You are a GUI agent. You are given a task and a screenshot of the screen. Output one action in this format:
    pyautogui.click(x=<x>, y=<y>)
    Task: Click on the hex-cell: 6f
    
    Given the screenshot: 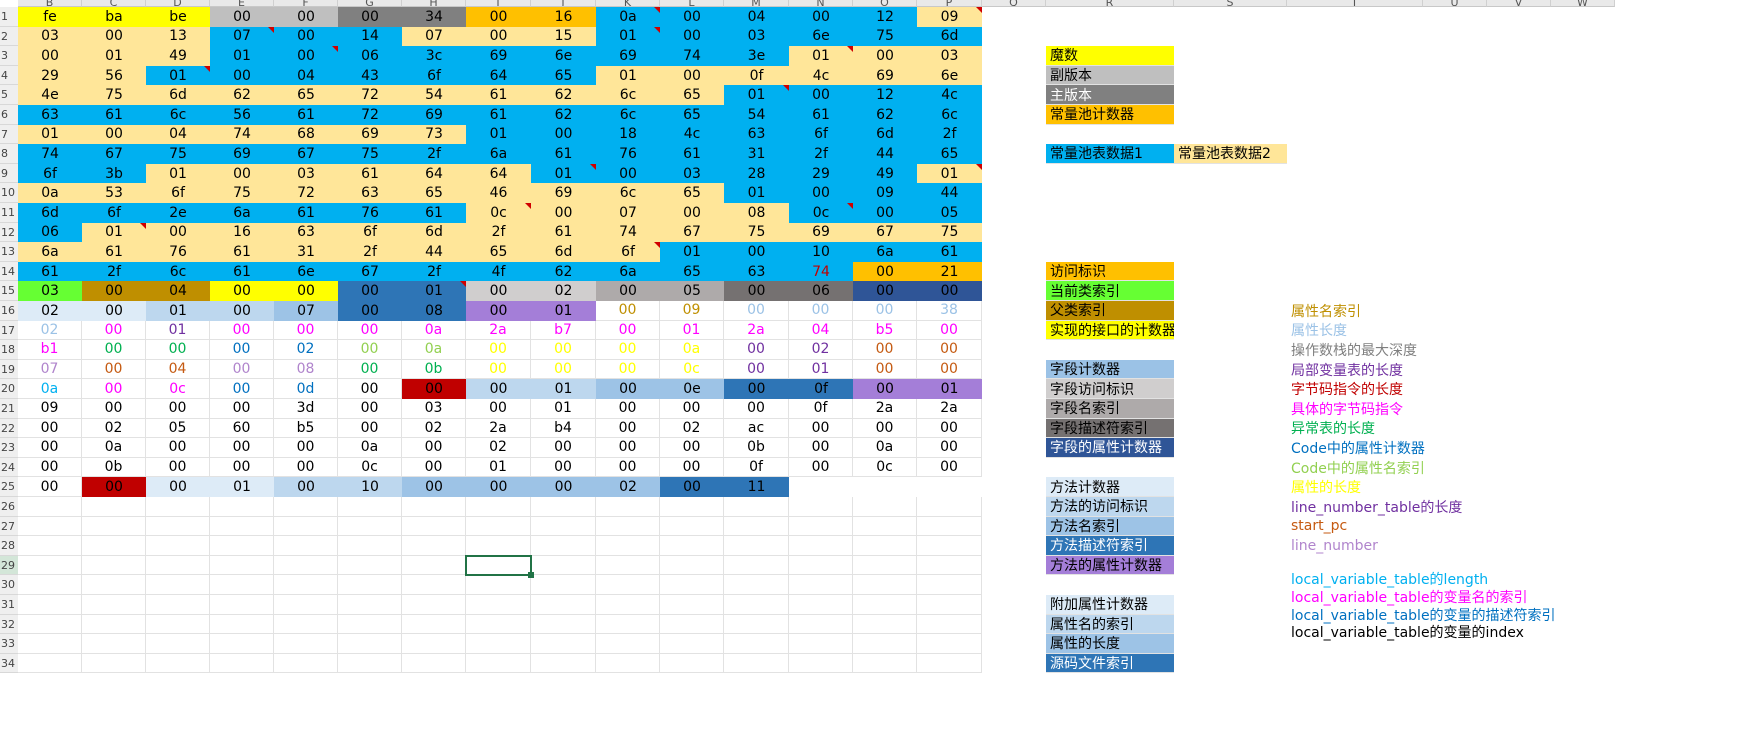 What is the action you would take?
    pyautogui.click(x=434, y=75)
    